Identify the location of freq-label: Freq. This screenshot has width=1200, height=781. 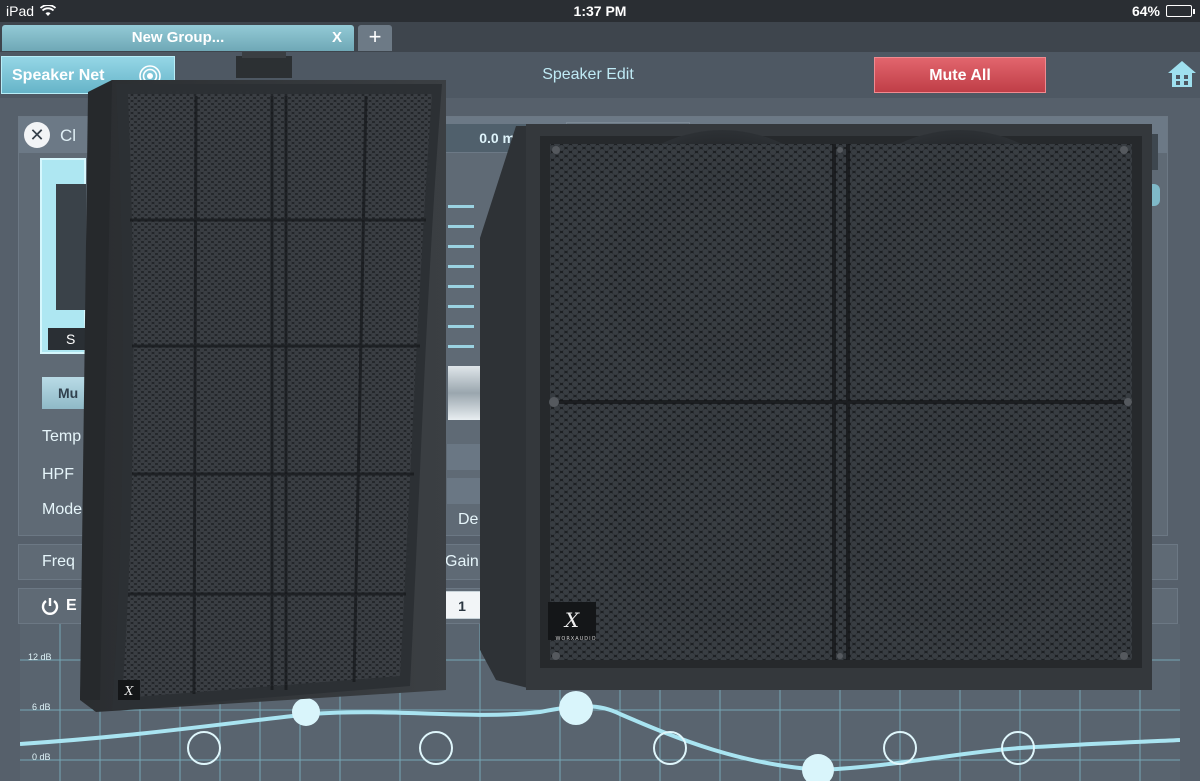
(58, 561).